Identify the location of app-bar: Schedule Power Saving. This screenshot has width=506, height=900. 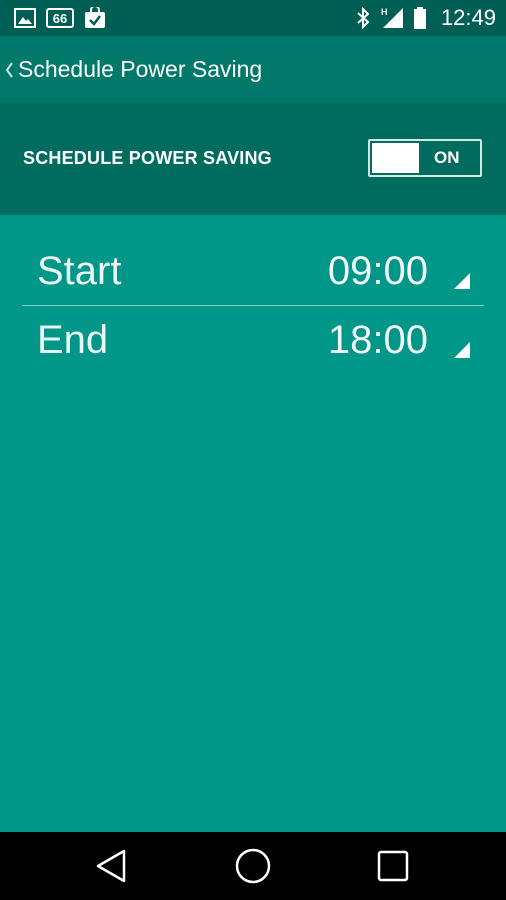
(253, 69).